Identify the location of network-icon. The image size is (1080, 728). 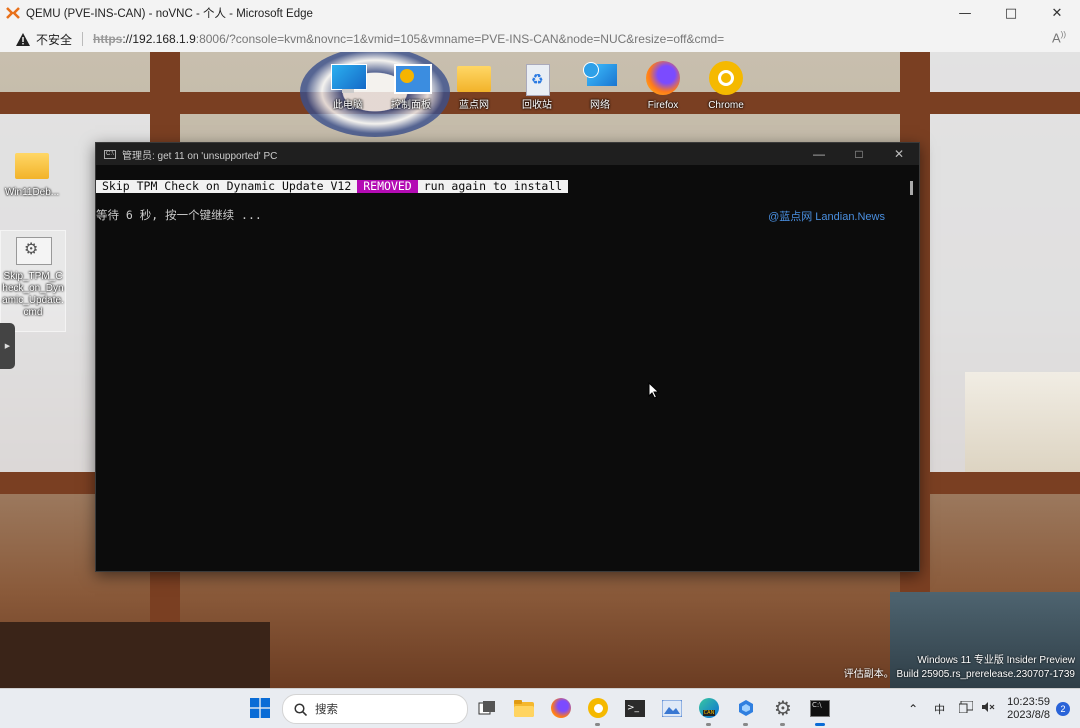
(600, 79).